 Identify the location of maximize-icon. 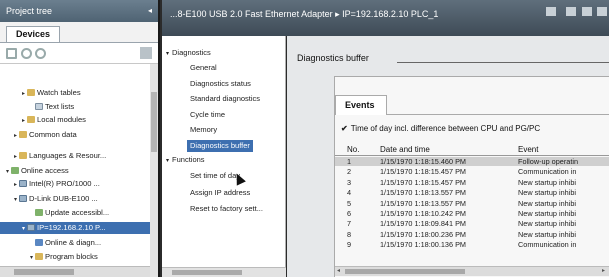
(587, 11).